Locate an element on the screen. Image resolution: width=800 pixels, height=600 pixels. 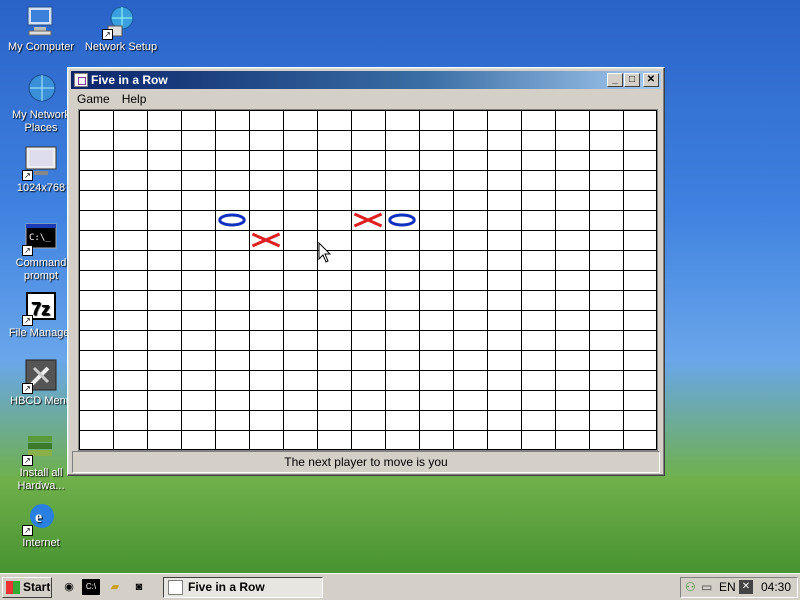
network-places-icon is located at coordinates (41, 89).